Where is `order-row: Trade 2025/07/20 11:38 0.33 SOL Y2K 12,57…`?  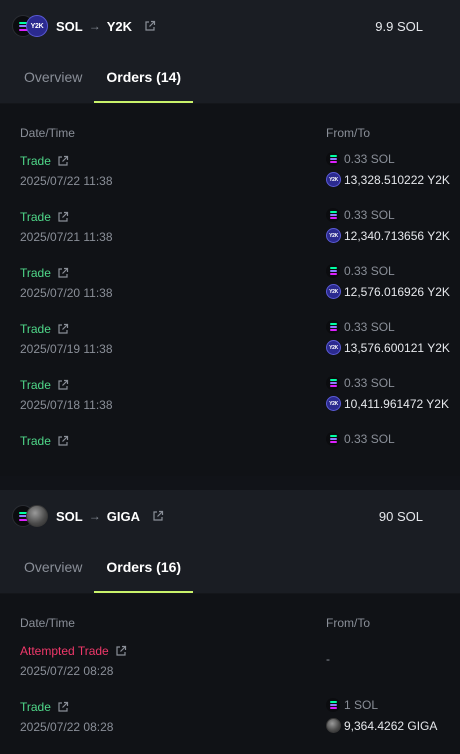
order-row: Trade 2025/07/20 11:38 0.33 SOL Y2K 12,57… is located at coordinates (230, 284).